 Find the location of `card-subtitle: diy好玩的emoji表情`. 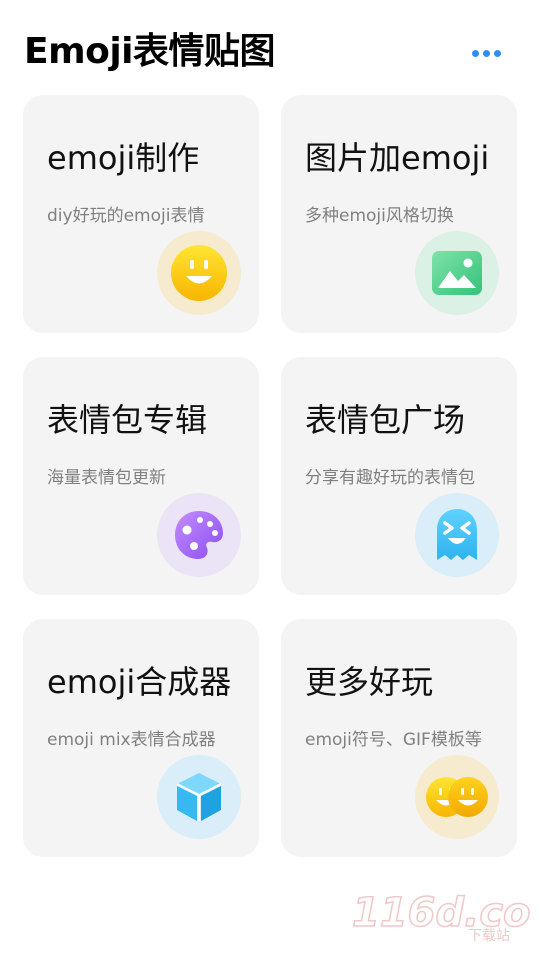

card-subtitle: diy好玩的emoji表情 is located at coordinates (126, 216).